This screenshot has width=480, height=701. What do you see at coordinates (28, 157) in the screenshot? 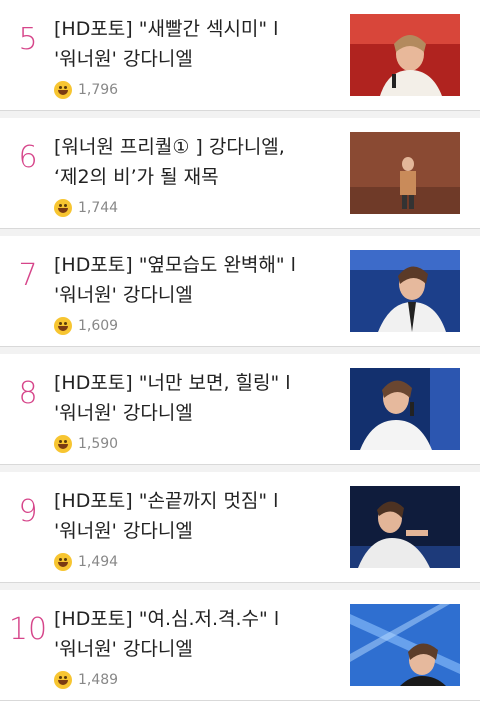
I see `rank-number: 6` at bounding box center [28, 157].